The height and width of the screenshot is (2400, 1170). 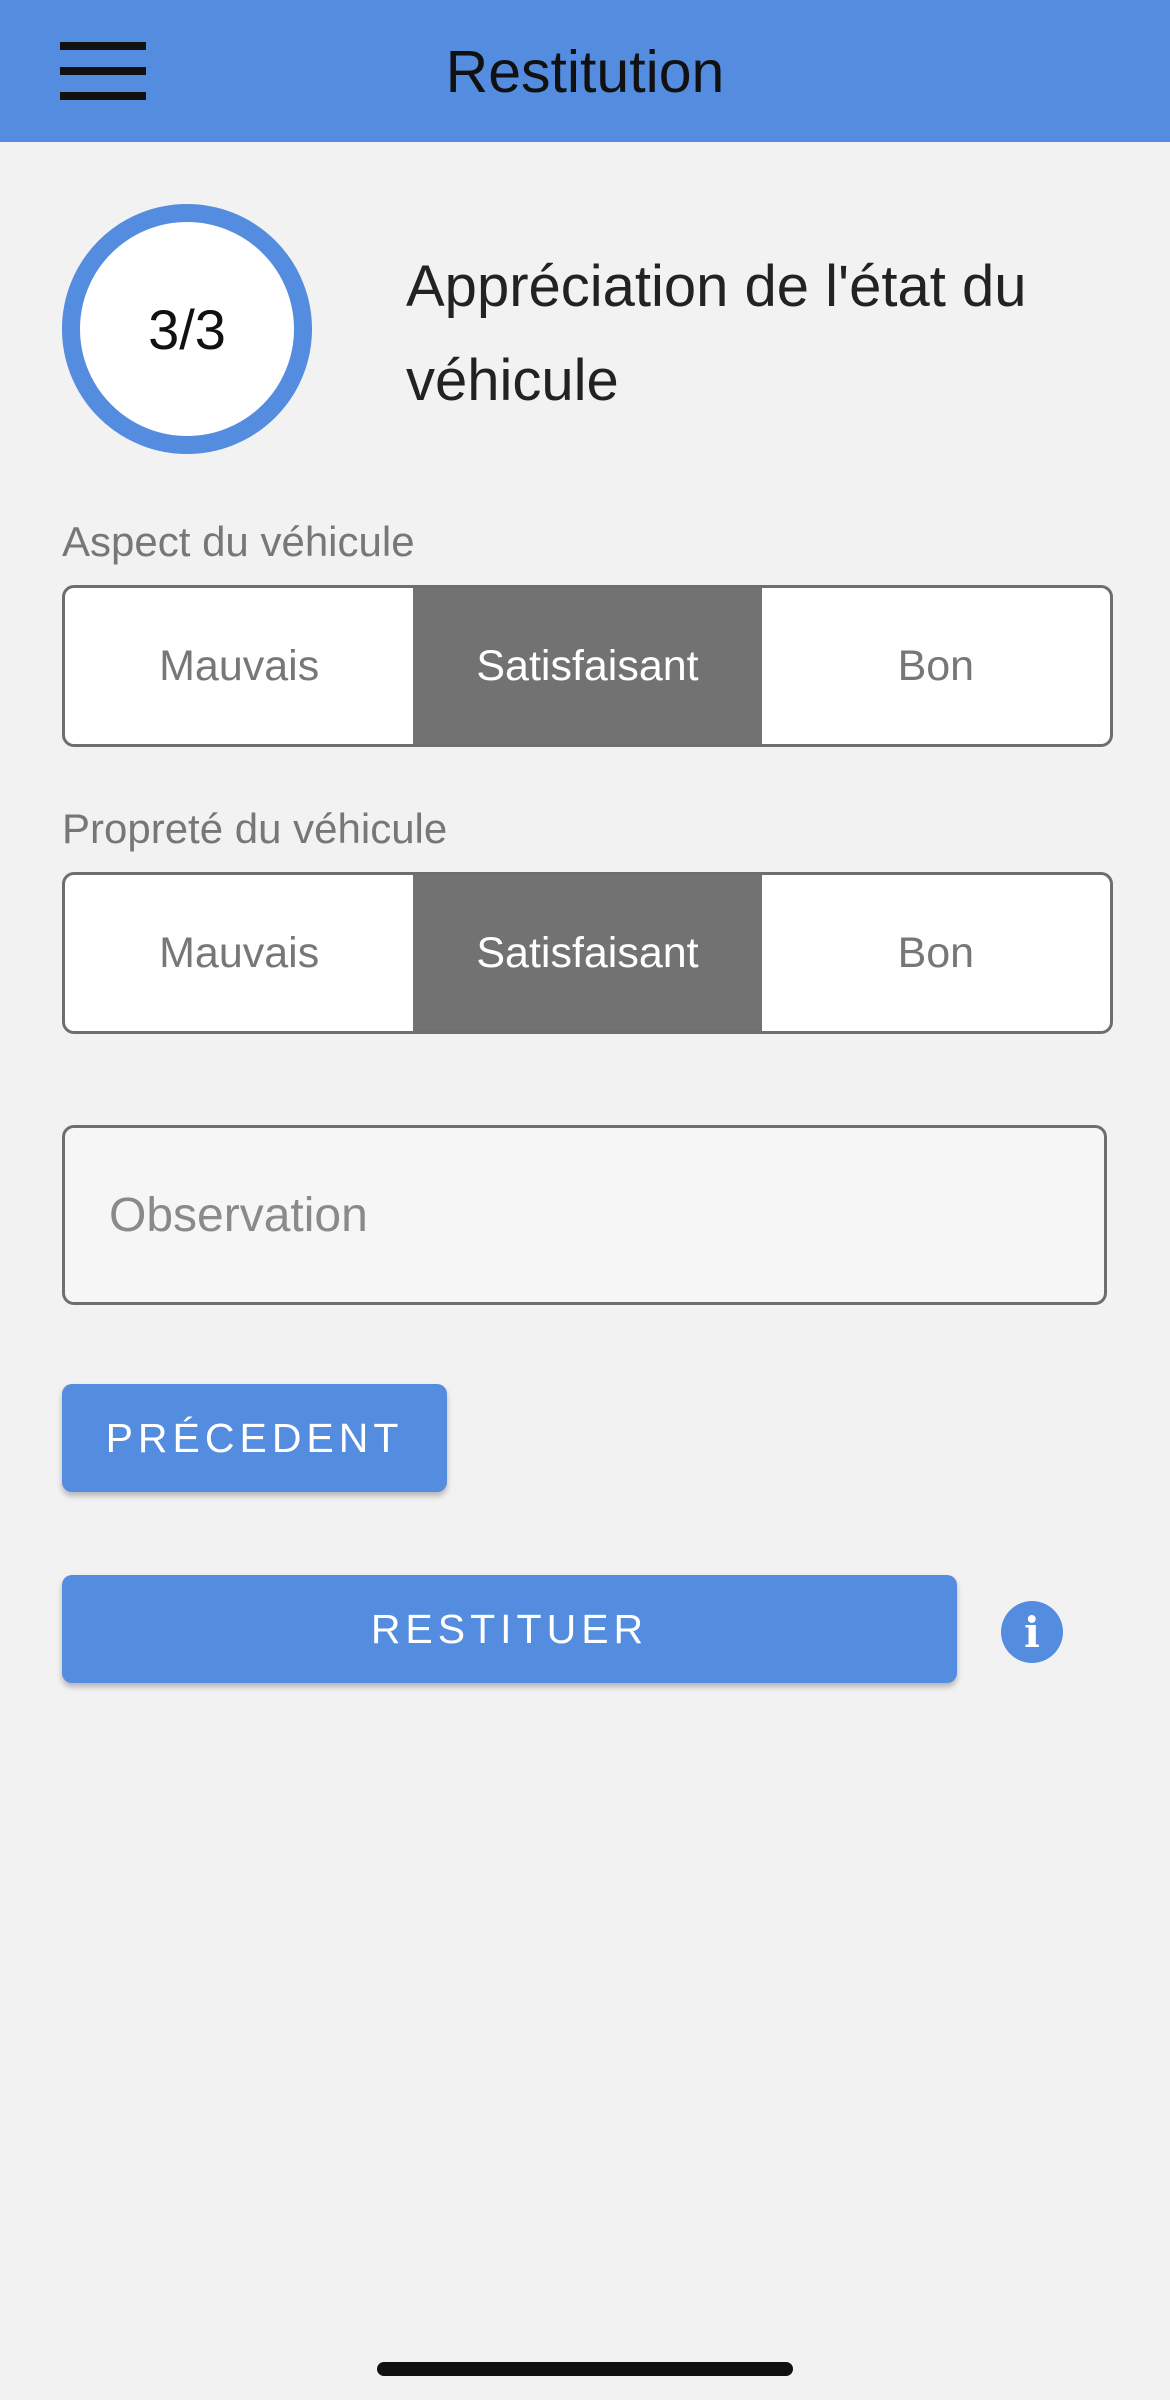 What do you see at coordinates (238, 541) in the screenshot?
I see `aspect-label: Aspect du véhicule` at bounding box center [238, 541].